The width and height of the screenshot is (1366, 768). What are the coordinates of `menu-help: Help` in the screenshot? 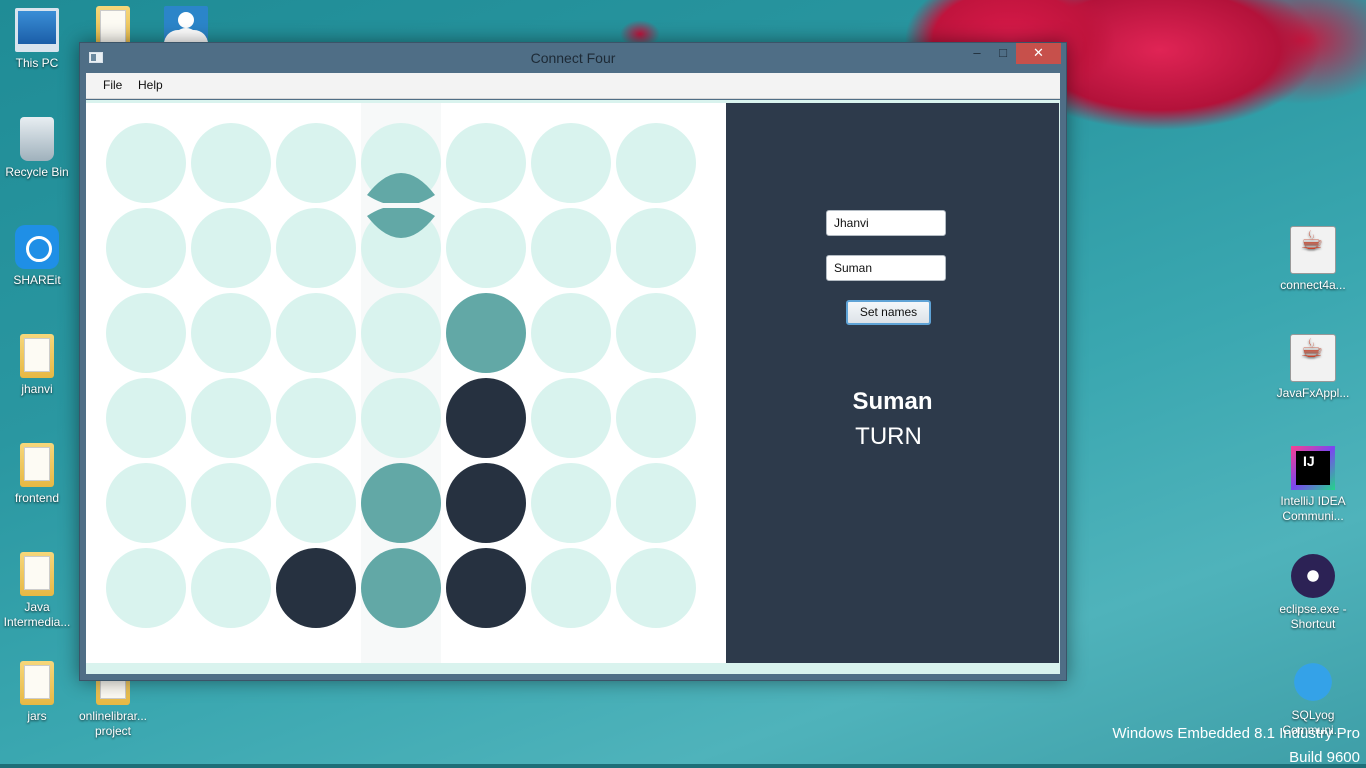 It's located at (150, 85).